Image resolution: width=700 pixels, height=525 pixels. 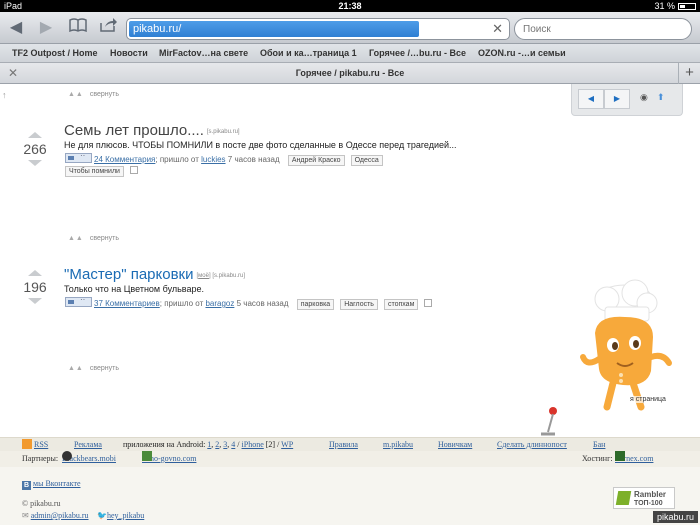 I want to click on bookmark-item: Обои и ка…траница 1, so click(x=308, y=53).